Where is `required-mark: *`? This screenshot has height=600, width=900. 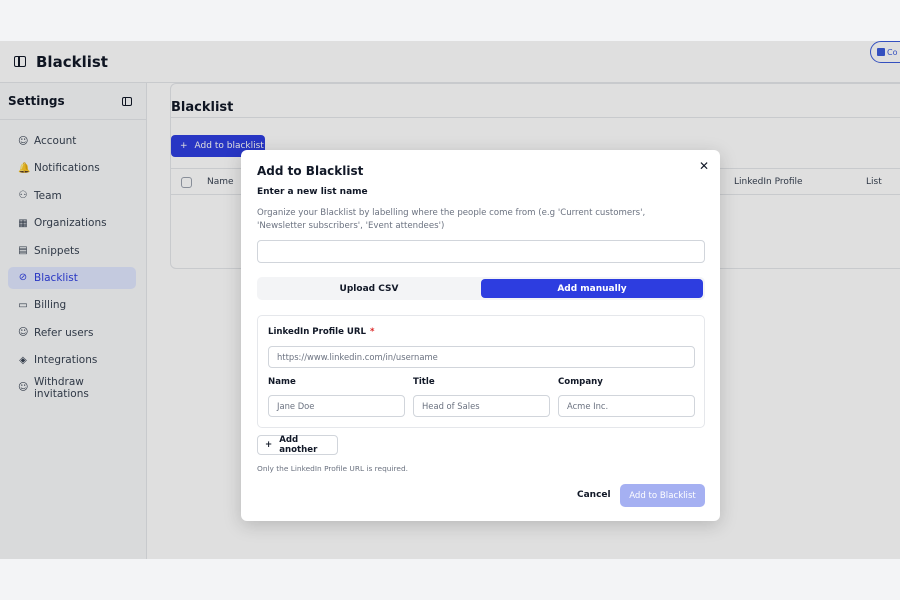 required-mark: * is located at coordinates (372, 332).